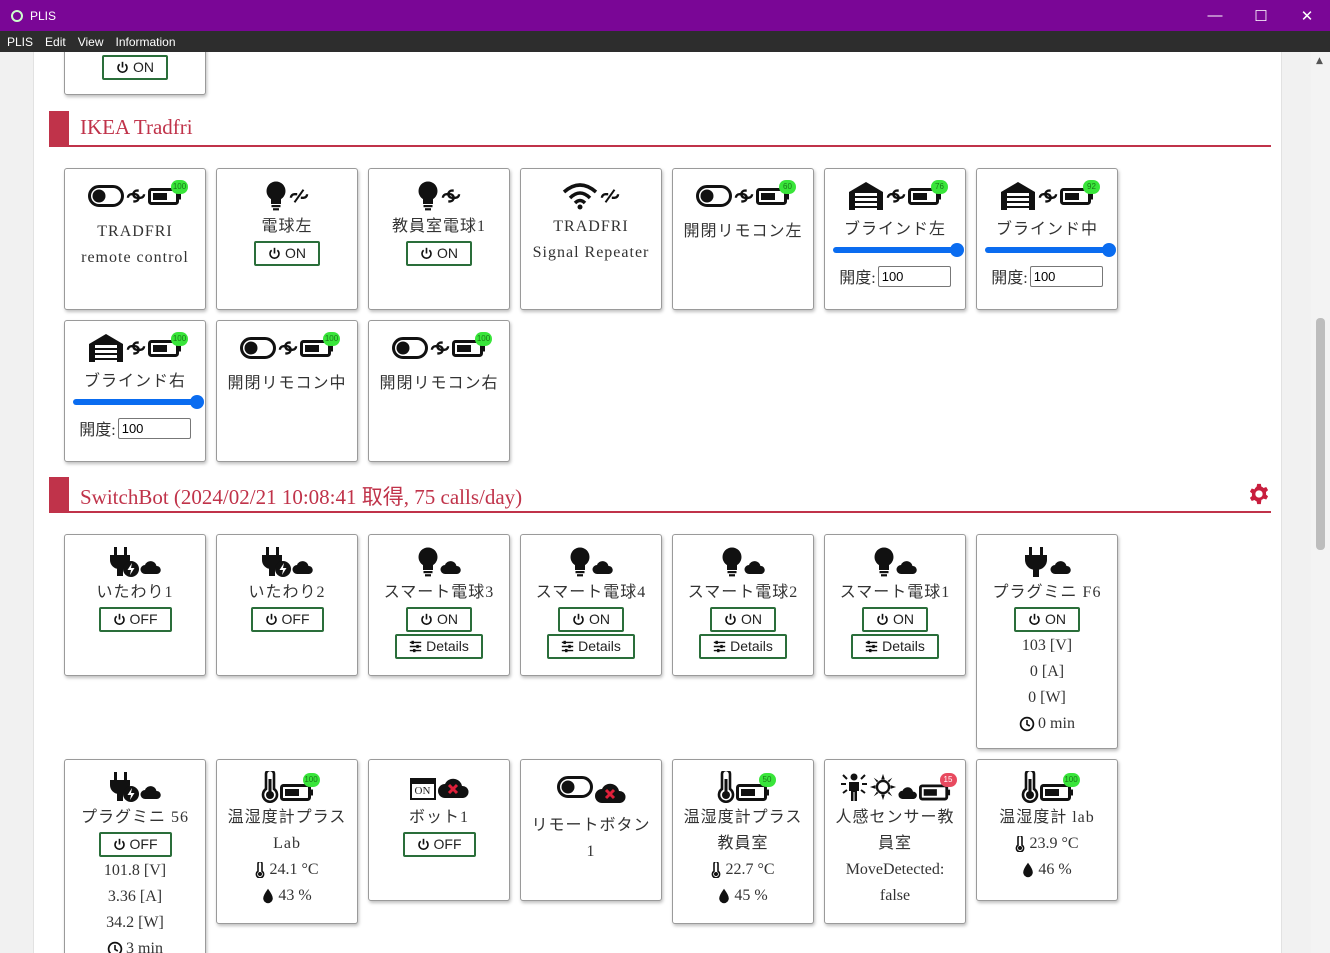 The height and width of the screenshot is (953, 1330). What do you see at coordinates (428, 562) in the screenshot?
I see `bulb-icon` at bounding box center [428, 562].